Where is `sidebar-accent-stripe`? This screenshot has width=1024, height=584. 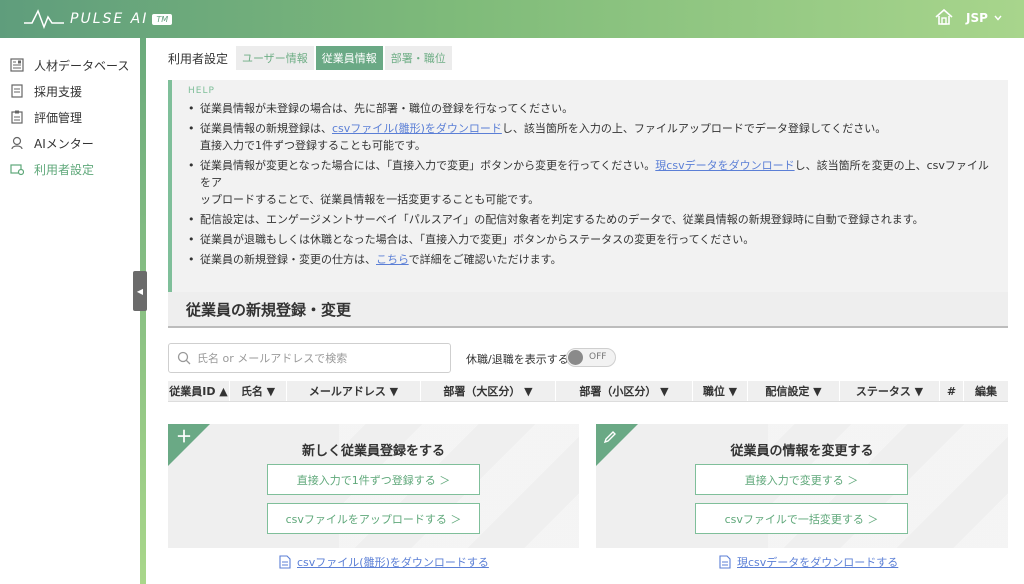 sidebar-accent-stripe is located at coordinates (143, 311).